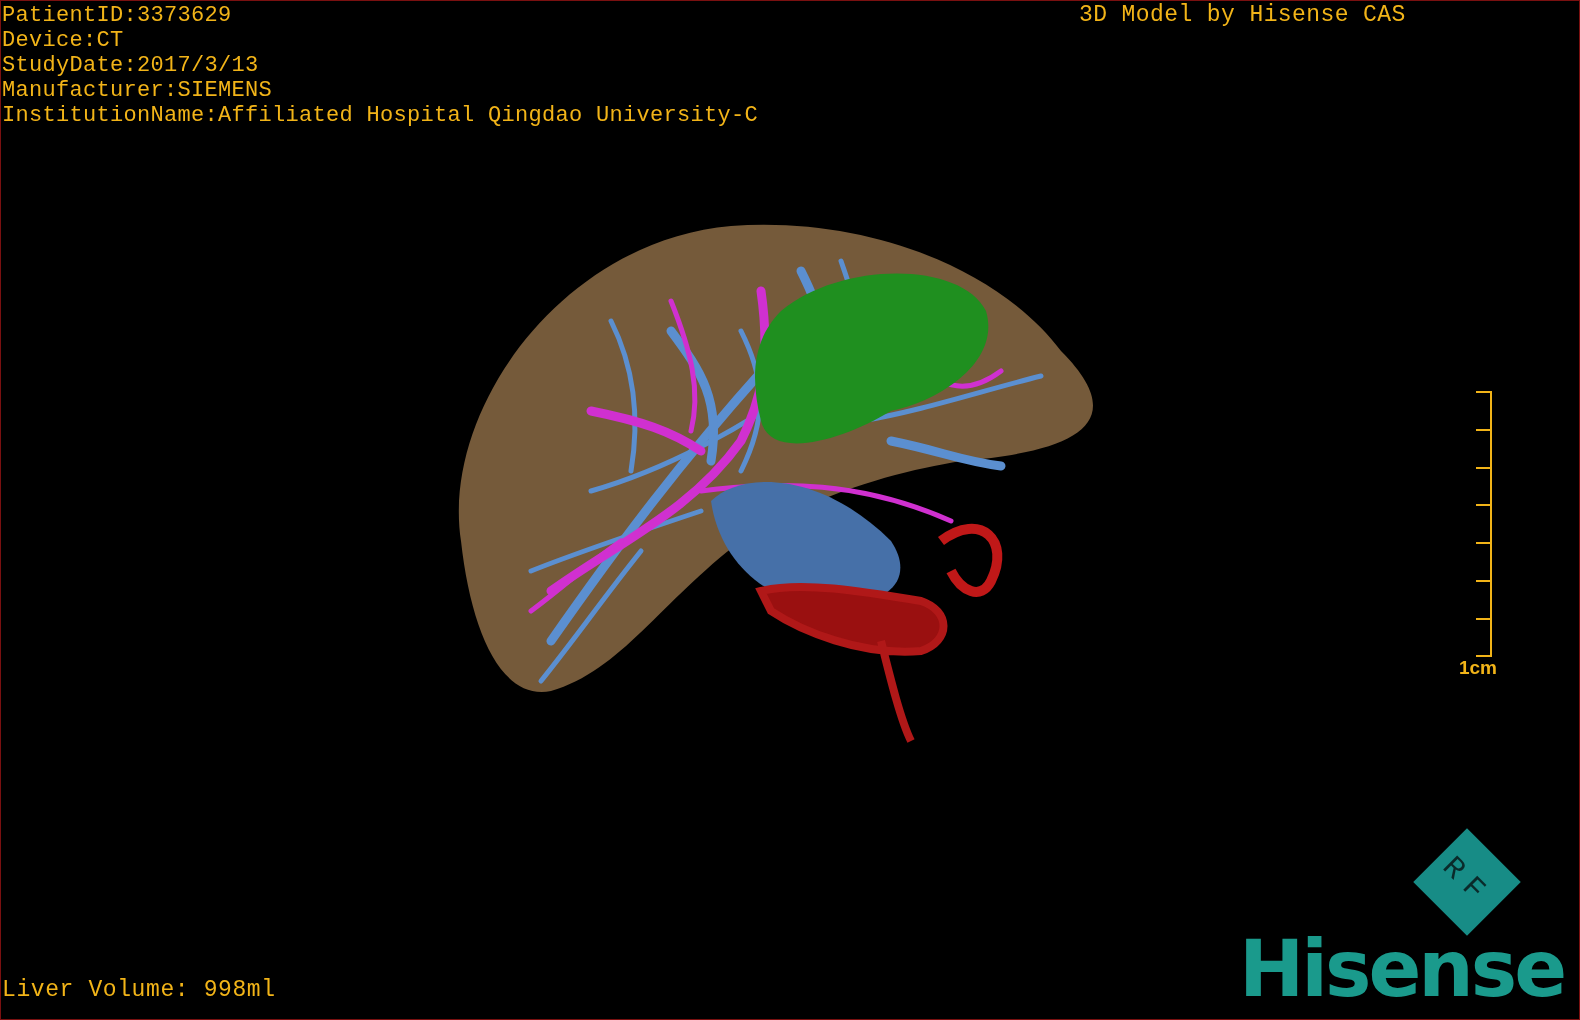 The width and height of the screenshot is (1580, 1020). What do you see at coordinates (131, 65) in the screenshot?
I see `patient-info-text: StudyDate:2017/3/13` at bounding box center [131, 65].